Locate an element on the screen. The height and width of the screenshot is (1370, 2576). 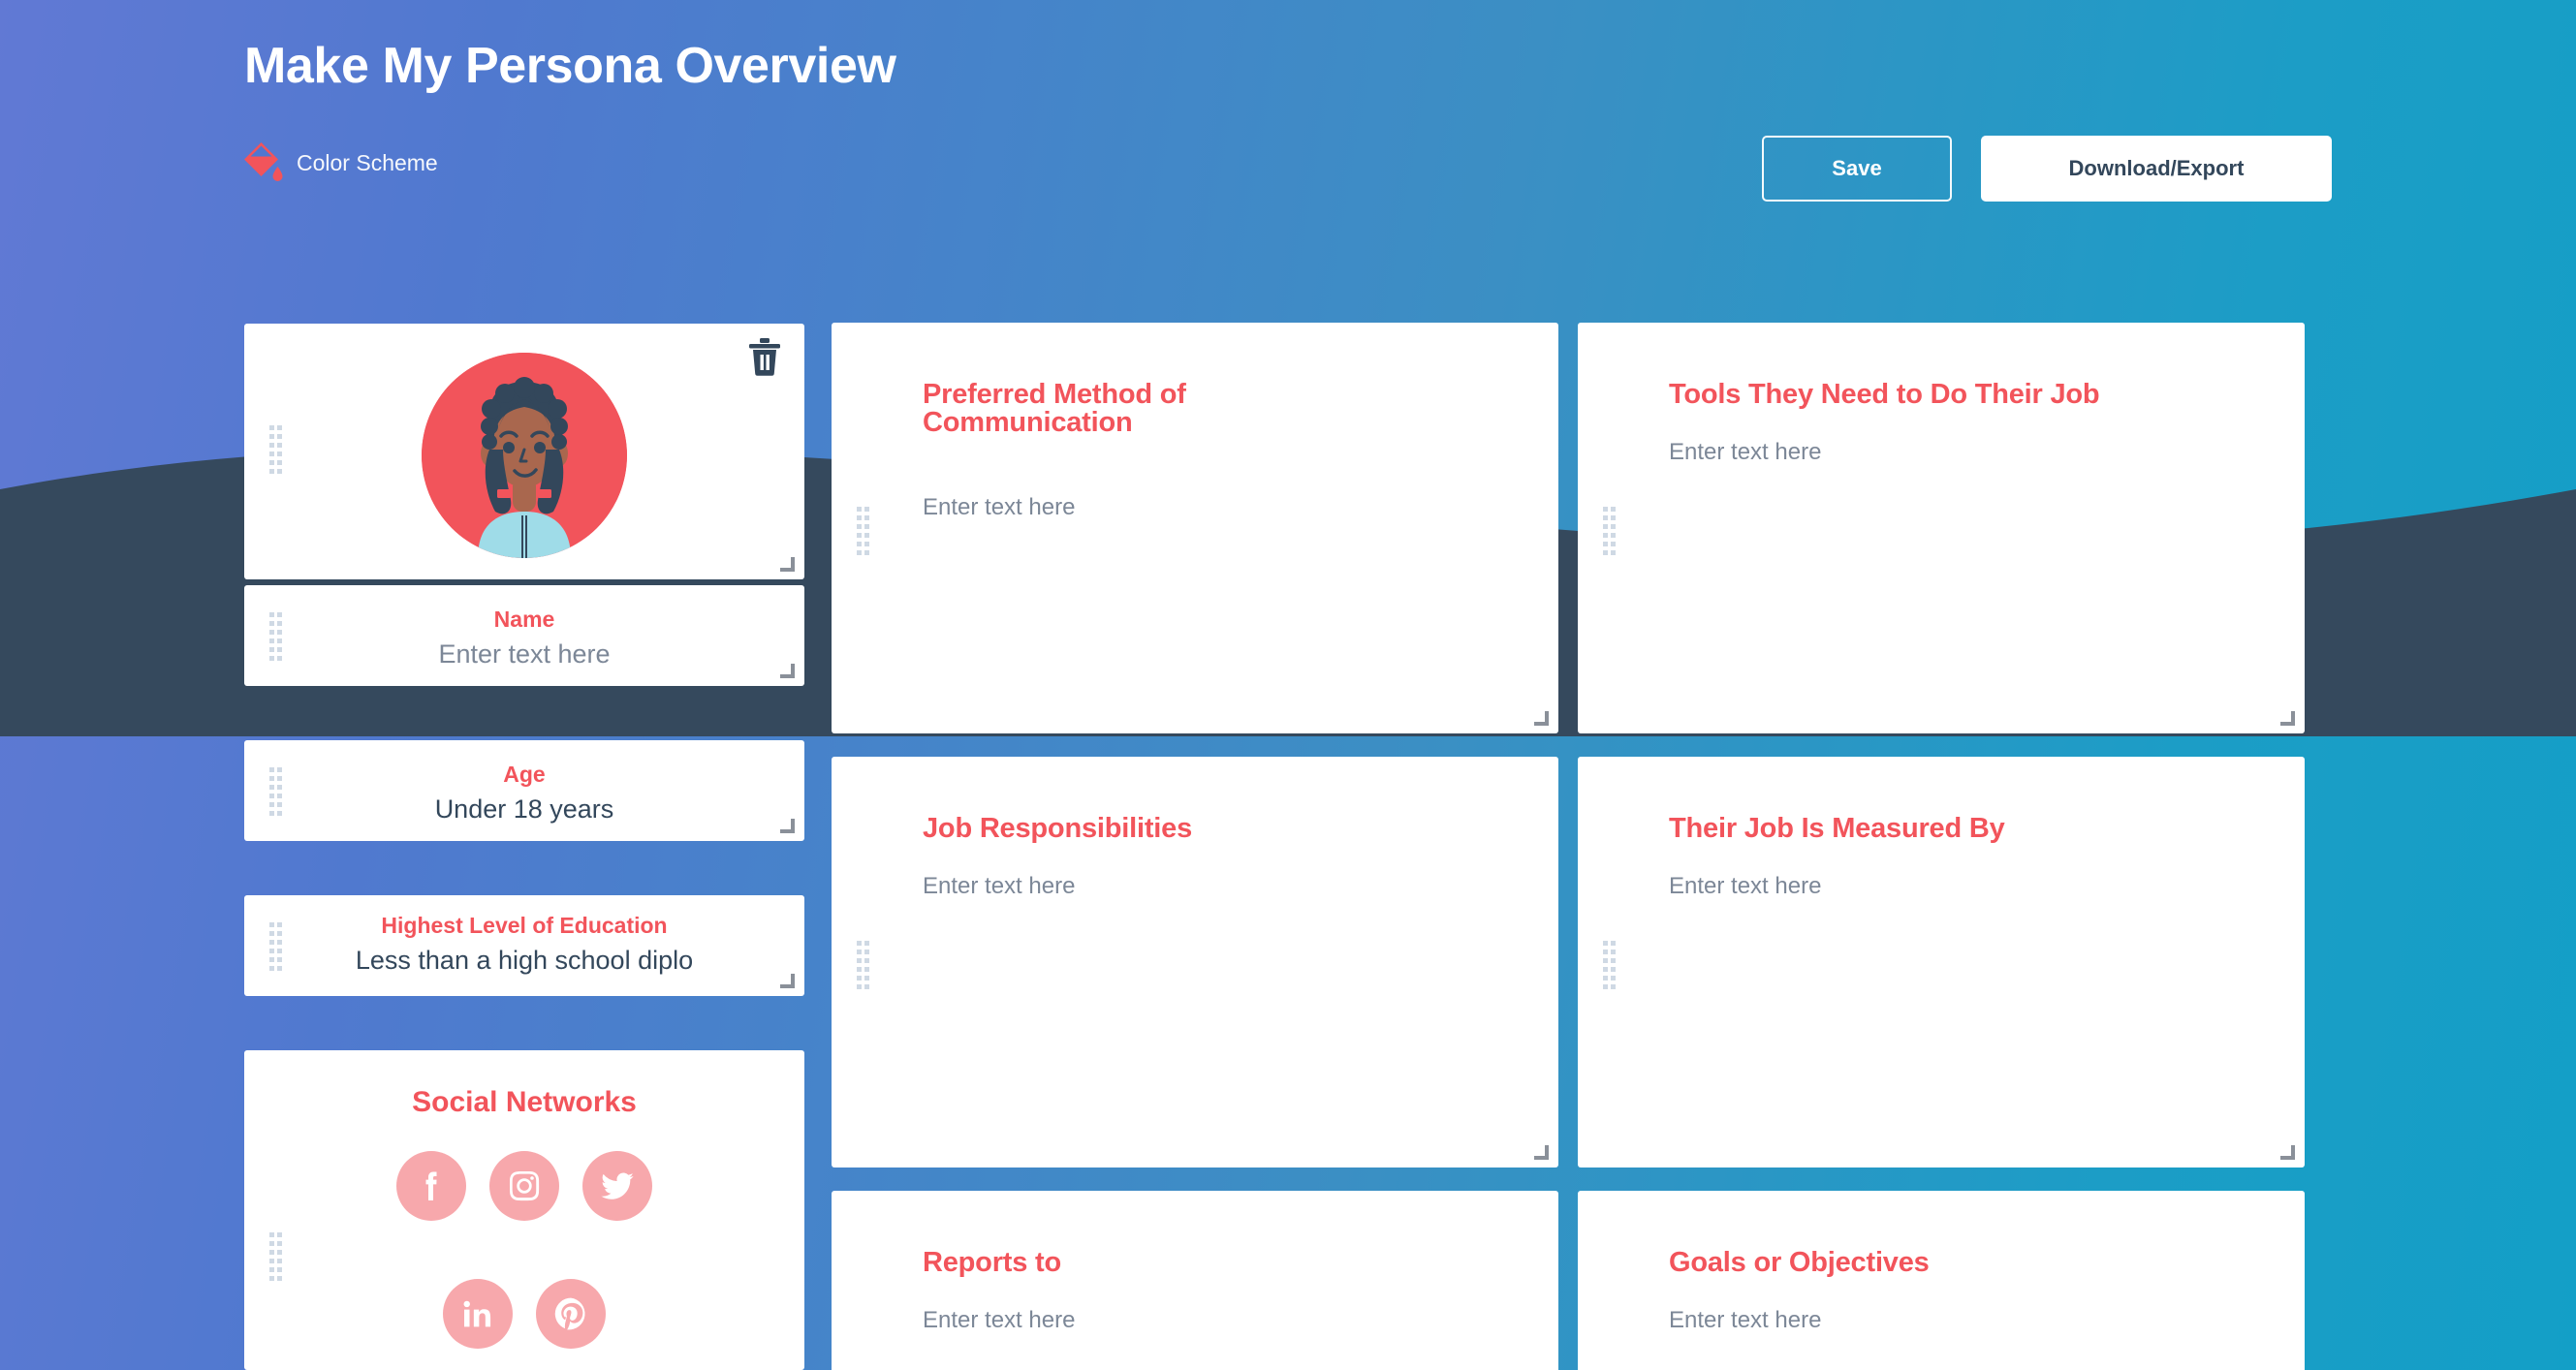
social-row-primary is located at coordinates (524, 1186).